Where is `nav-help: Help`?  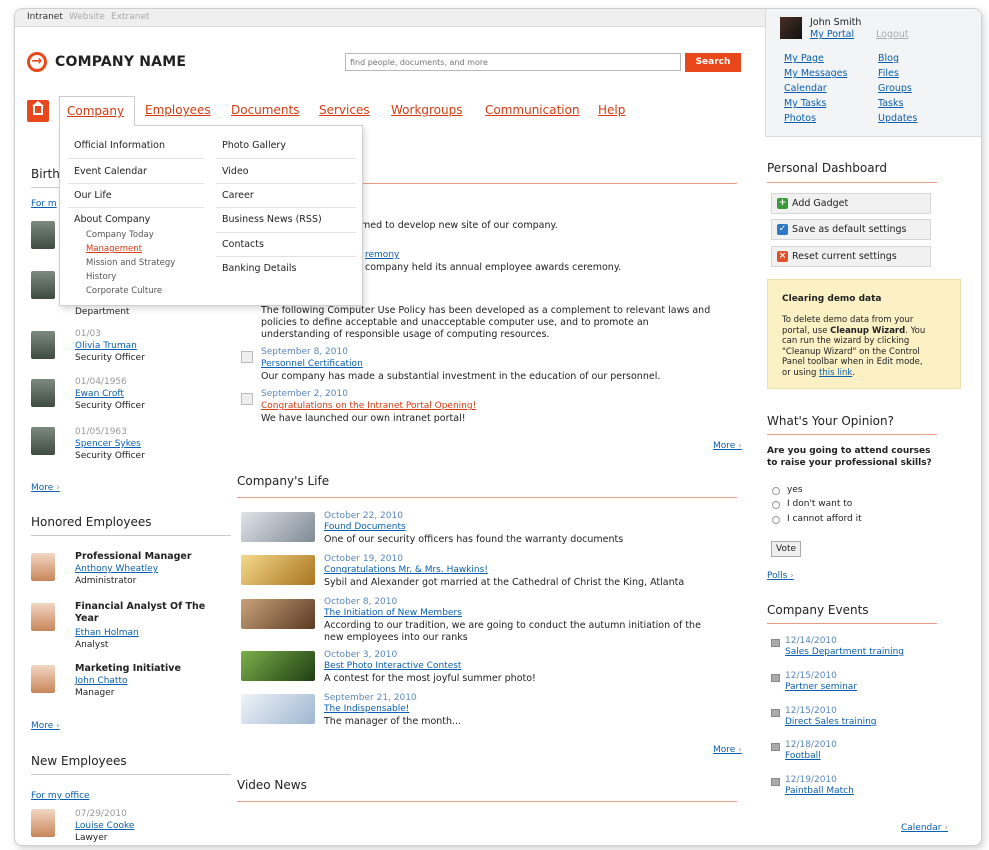 nav-help: Help is located at coordinates (611, 110).